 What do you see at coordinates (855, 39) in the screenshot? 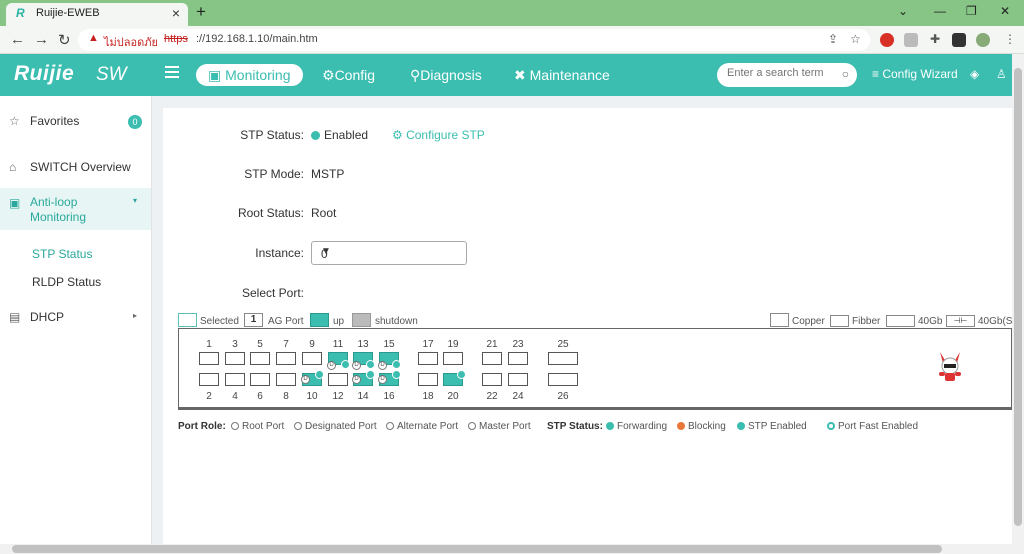
I see `bookmark-star-icon: ☆` at bounding box center [855, 39].